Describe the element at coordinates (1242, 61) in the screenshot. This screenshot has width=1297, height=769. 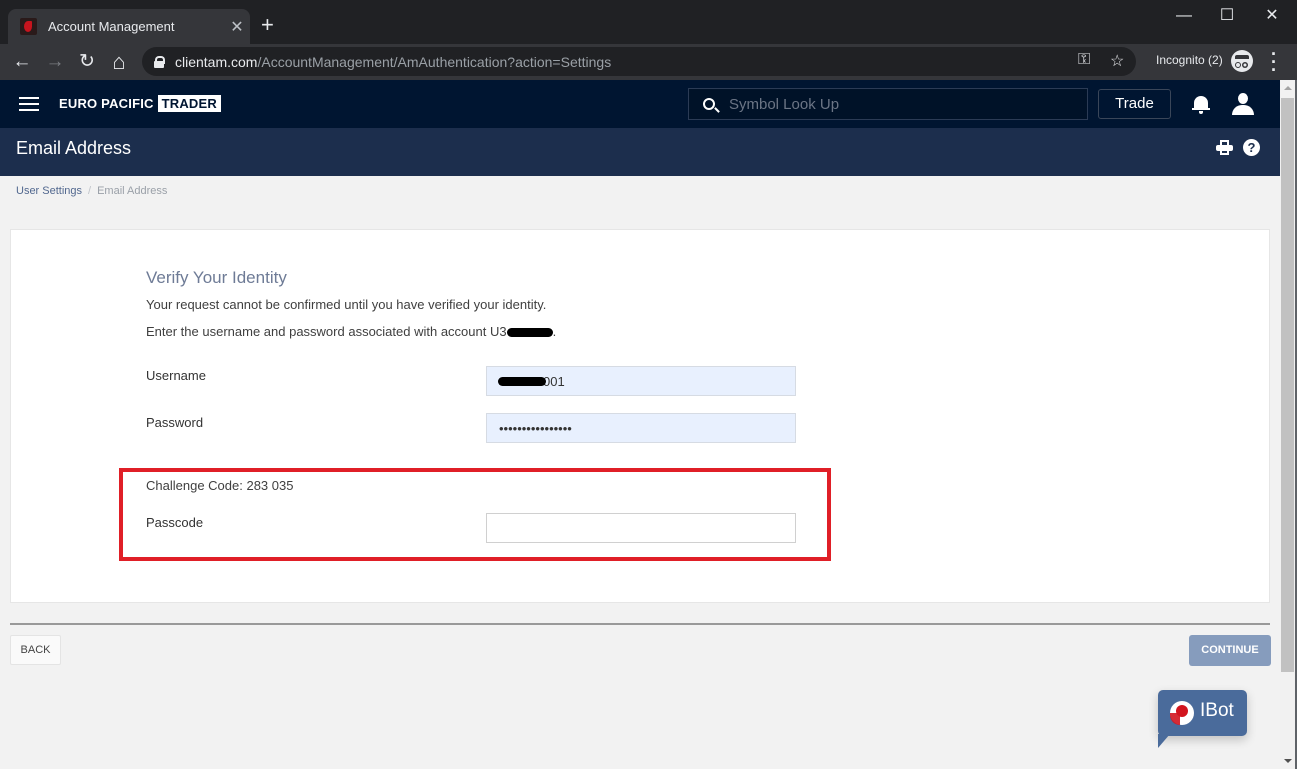
I see `incognito-icon` at that location.